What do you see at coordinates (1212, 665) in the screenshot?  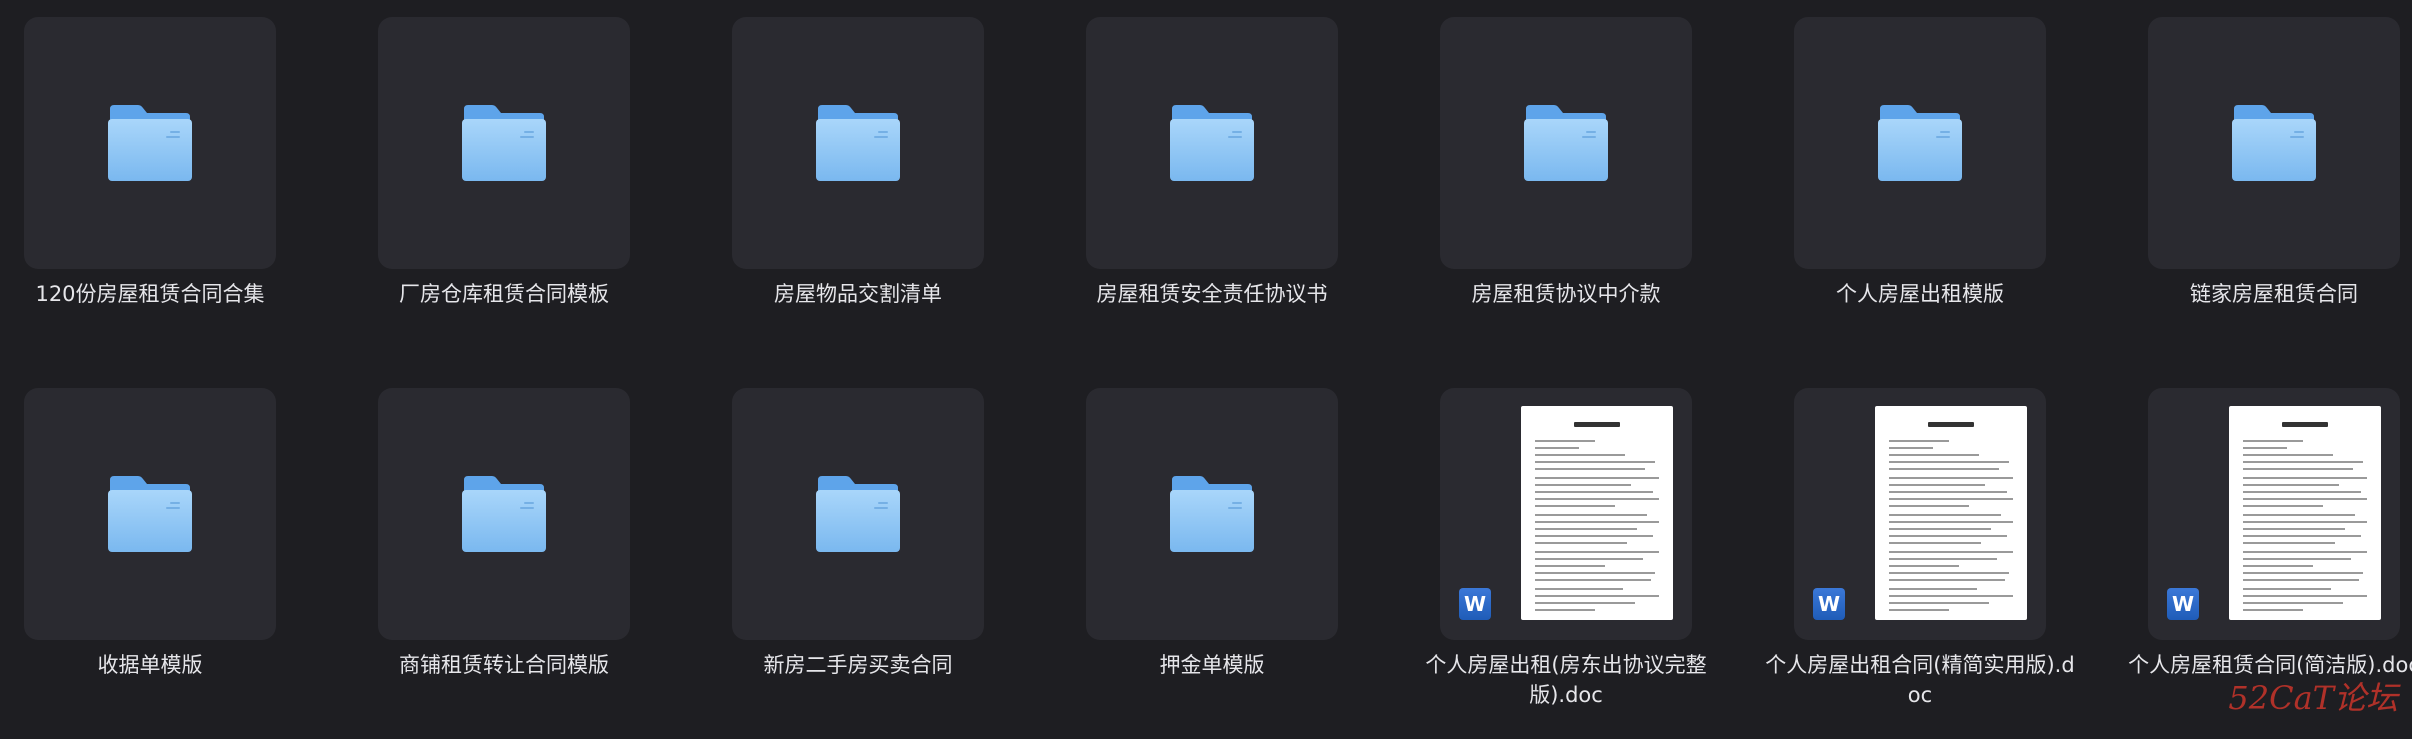 I see `item-name: 押金单模版` at bounding box center [1212, 665].